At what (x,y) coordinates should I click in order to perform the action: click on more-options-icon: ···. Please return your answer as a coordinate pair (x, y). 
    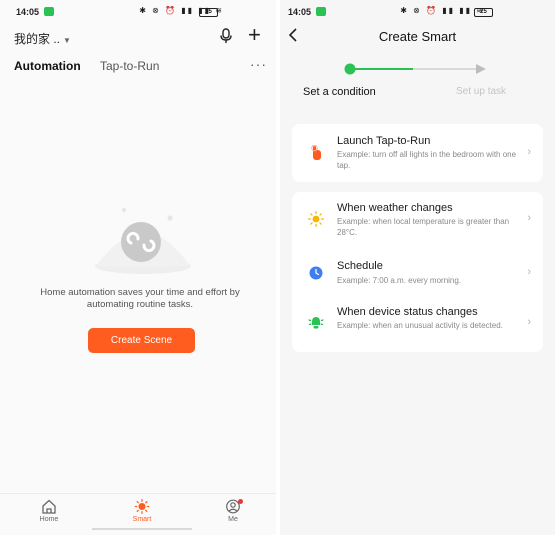
    Looking at the image, I should click on (258, 64).